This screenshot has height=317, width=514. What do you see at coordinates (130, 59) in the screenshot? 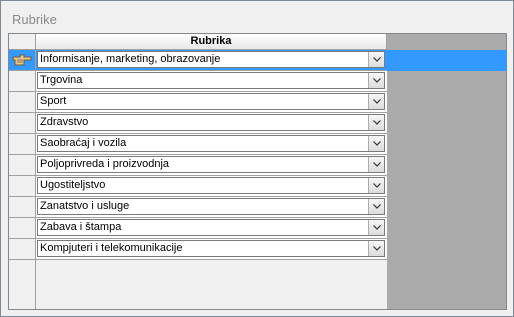
I see `rubrika-value: Informisanje, marketing, obrazovanje` at bounding box center [130, 59].